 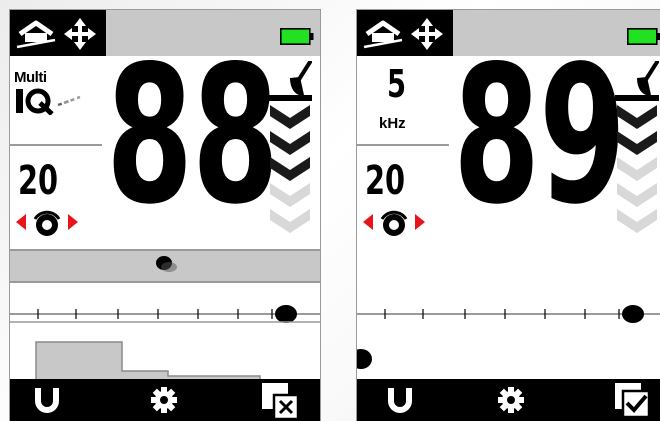 I want to click on target-id-value: 88, so click(x=192, y=135).